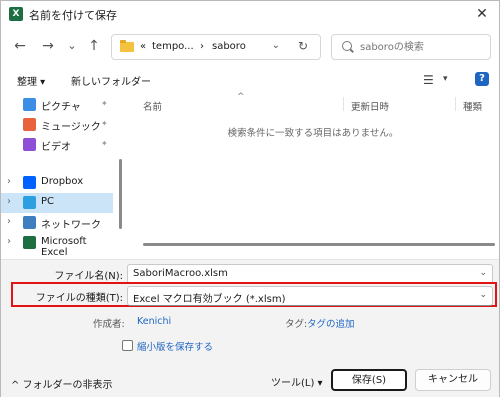 This screenshot has width=500, height=398. What do you see at coordinates (303, 46) in the screenshot?
I see `refresh-icon: ↻` at bounding box center [303, 46].